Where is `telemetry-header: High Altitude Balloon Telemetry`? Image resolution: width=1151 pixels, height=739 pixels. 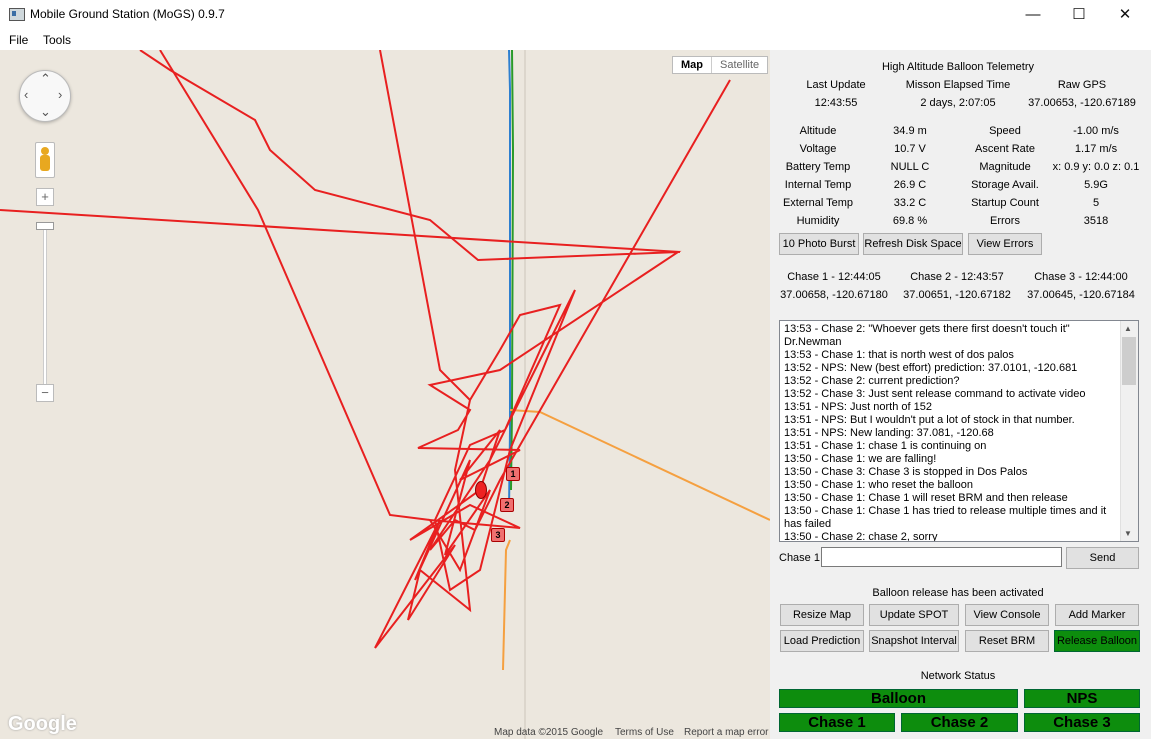 telemetry-header: High Altitude Balloon Telemetry is located at coordinates (958, 67).